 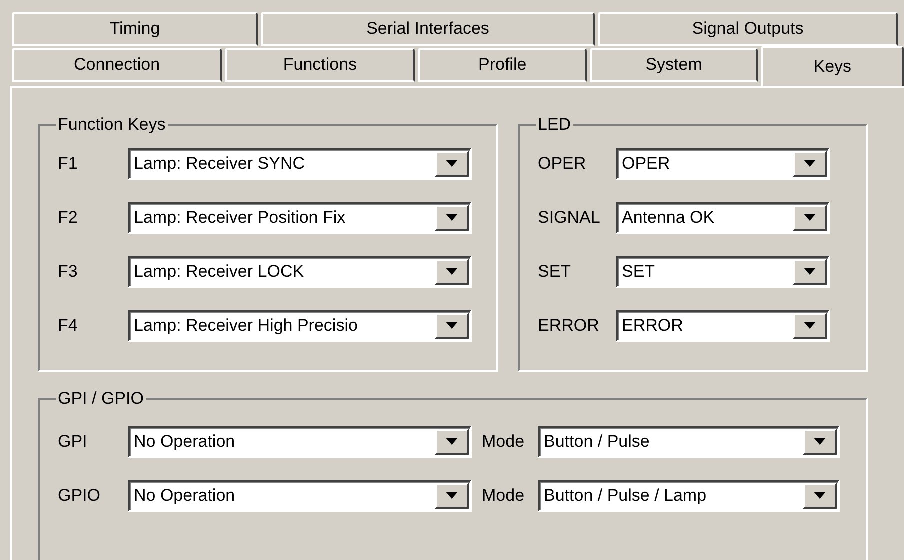 I want to click on tab: Keys, so click(x=832, y=66).